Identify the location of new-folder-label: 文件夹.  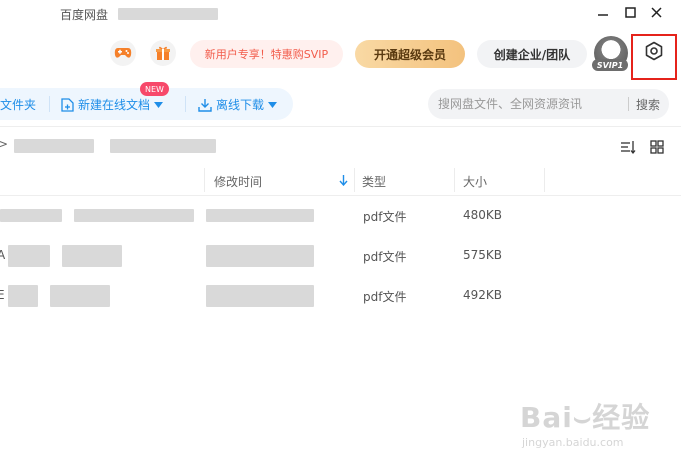
(18, 105).